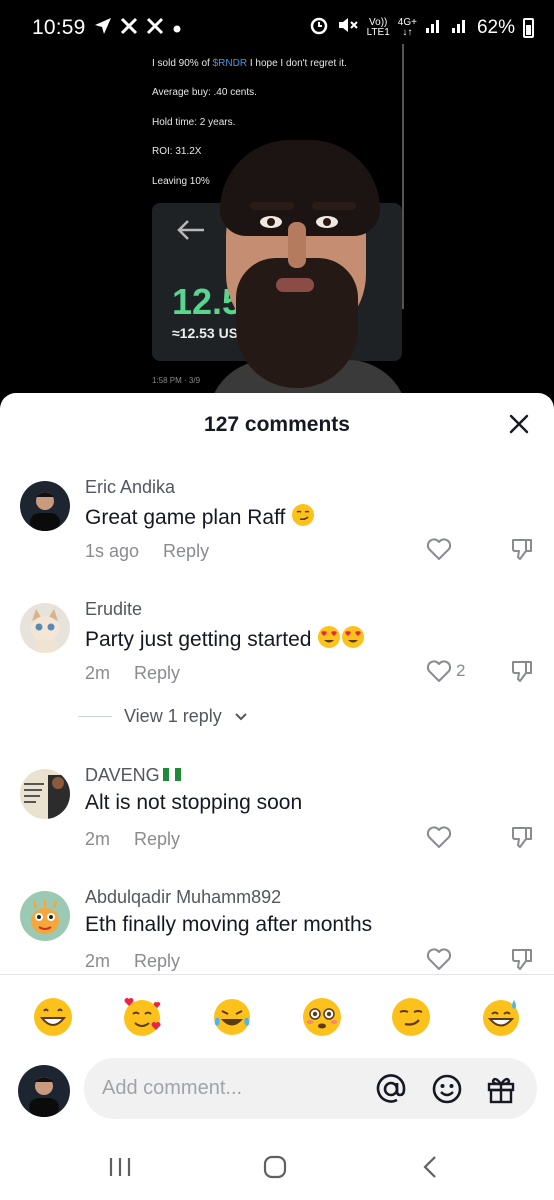 Image resolution: width=554 pixels, height=1200 pixels. I want to click on flushed-face-emoji-button, so click(322, 1017).